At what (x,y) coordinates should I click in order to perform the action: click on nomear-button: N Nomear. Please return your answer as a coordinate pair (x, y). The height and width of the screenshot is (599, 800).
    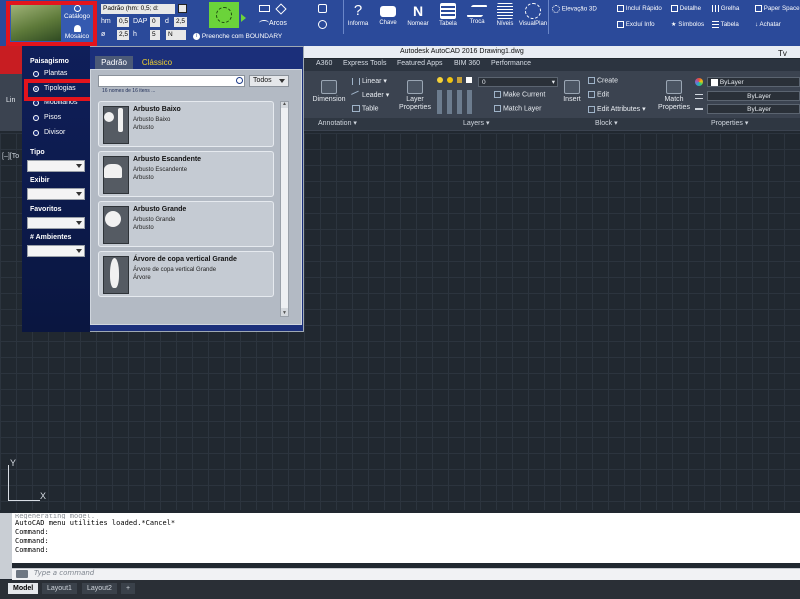
    Looking at the image, I should click on (418, 17).